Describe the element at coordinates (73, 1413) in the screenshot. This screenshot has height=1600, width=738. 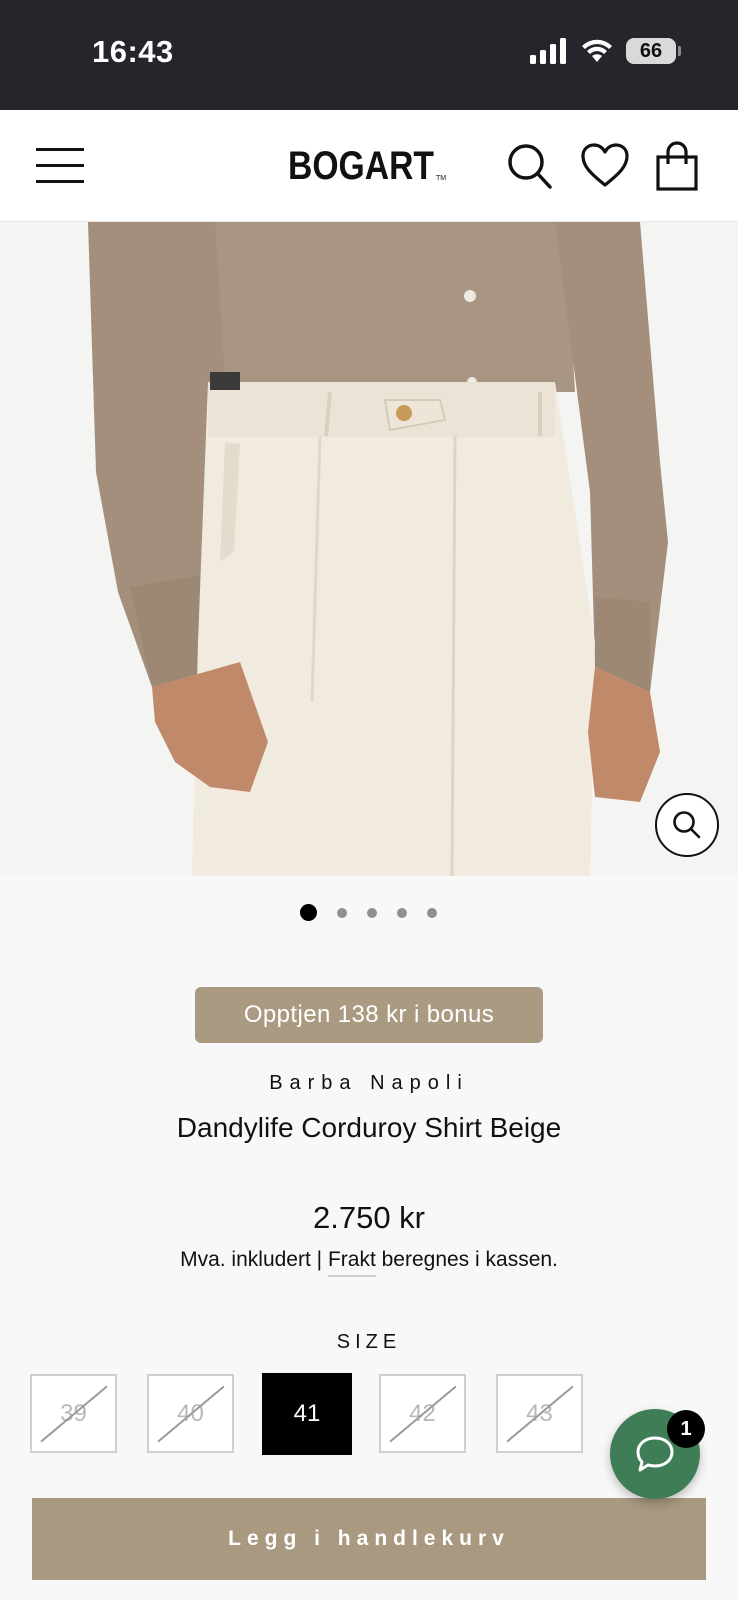
I see `size-option-39: 39` at that location.